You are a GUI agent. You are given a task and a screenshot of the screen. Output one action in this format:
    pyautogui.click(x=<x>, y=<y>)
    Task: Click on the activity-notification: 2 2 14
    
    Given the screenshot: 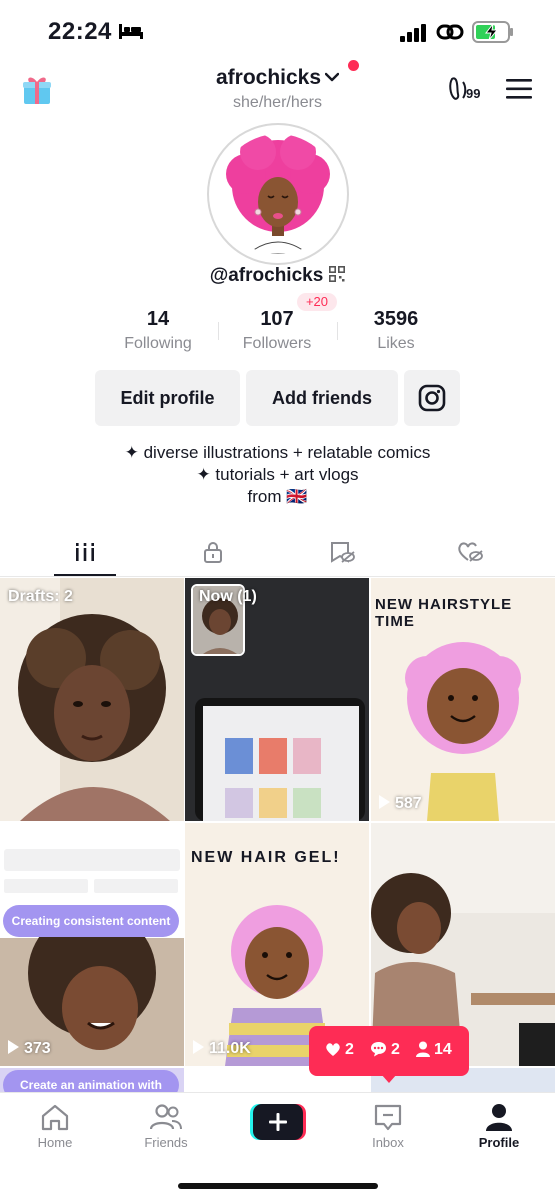 What is the action you would take?
    pyautogui.click(x=389, y=1054)
    